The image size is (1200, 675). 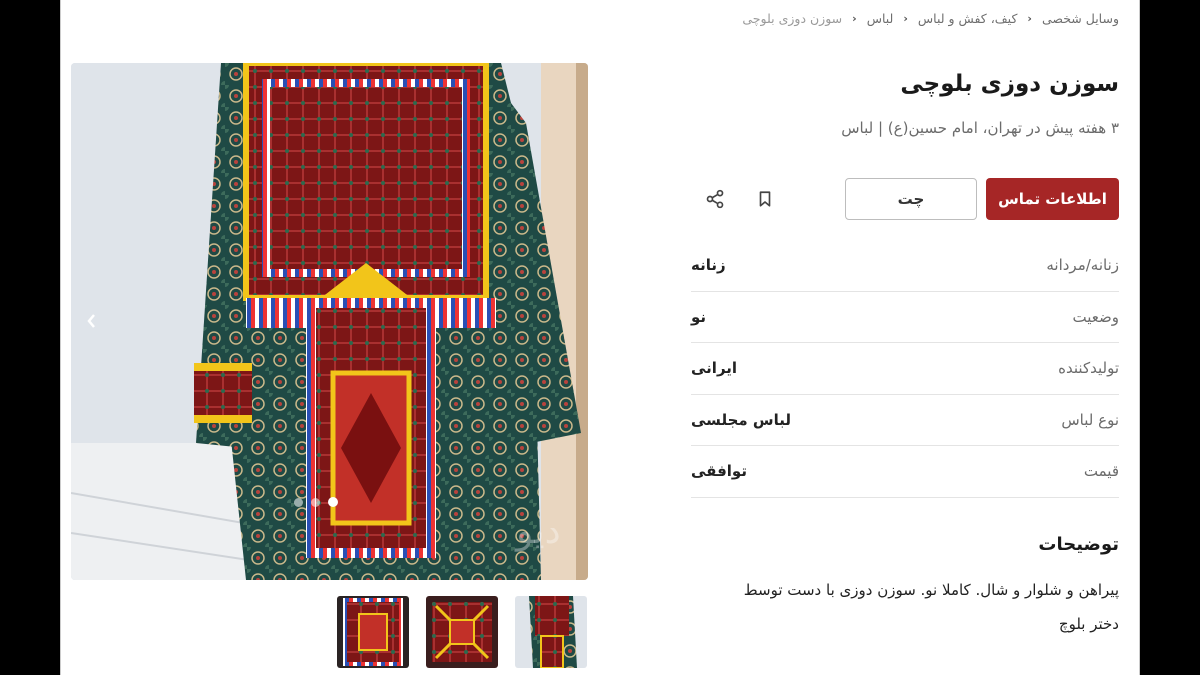 I want to click on action-bar: اطلاعات تماس چت, so click(x=905, y=199).